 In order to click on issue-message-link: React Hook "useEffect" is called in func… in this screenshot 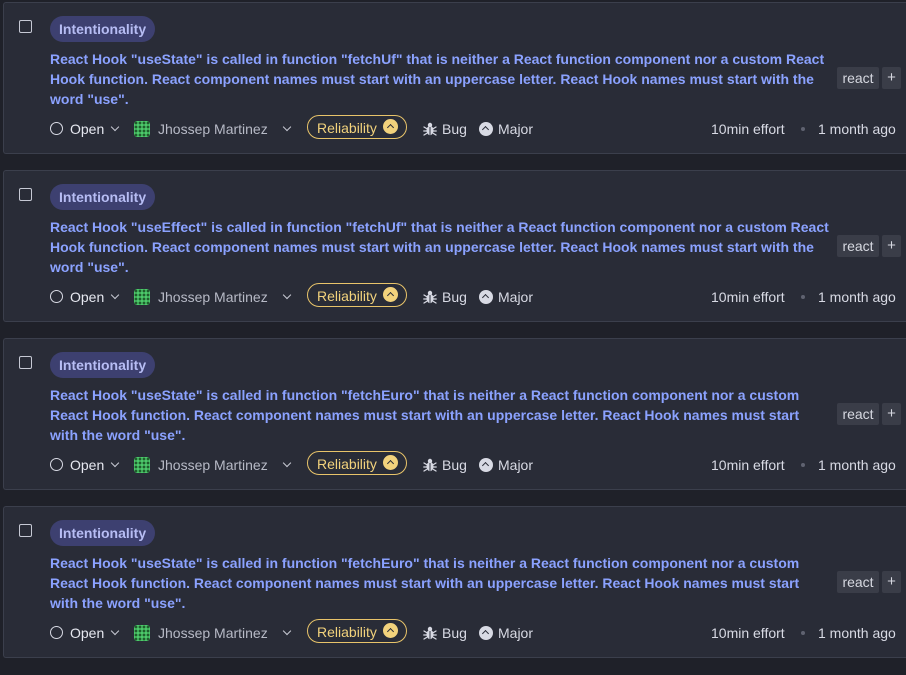, I will do `click(443, 247)`.